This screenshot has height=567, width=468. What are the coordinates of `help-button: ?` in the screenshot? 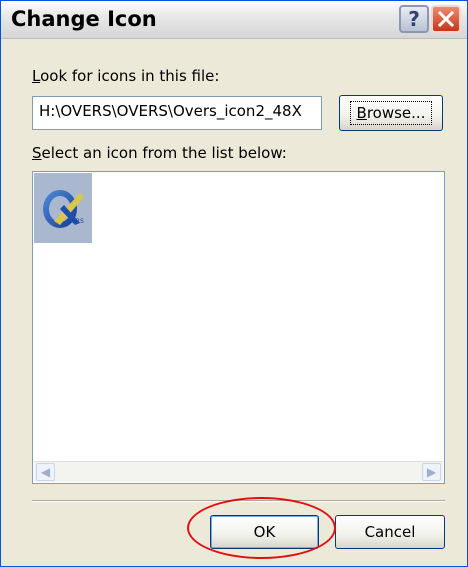 It's located at (414, 19).